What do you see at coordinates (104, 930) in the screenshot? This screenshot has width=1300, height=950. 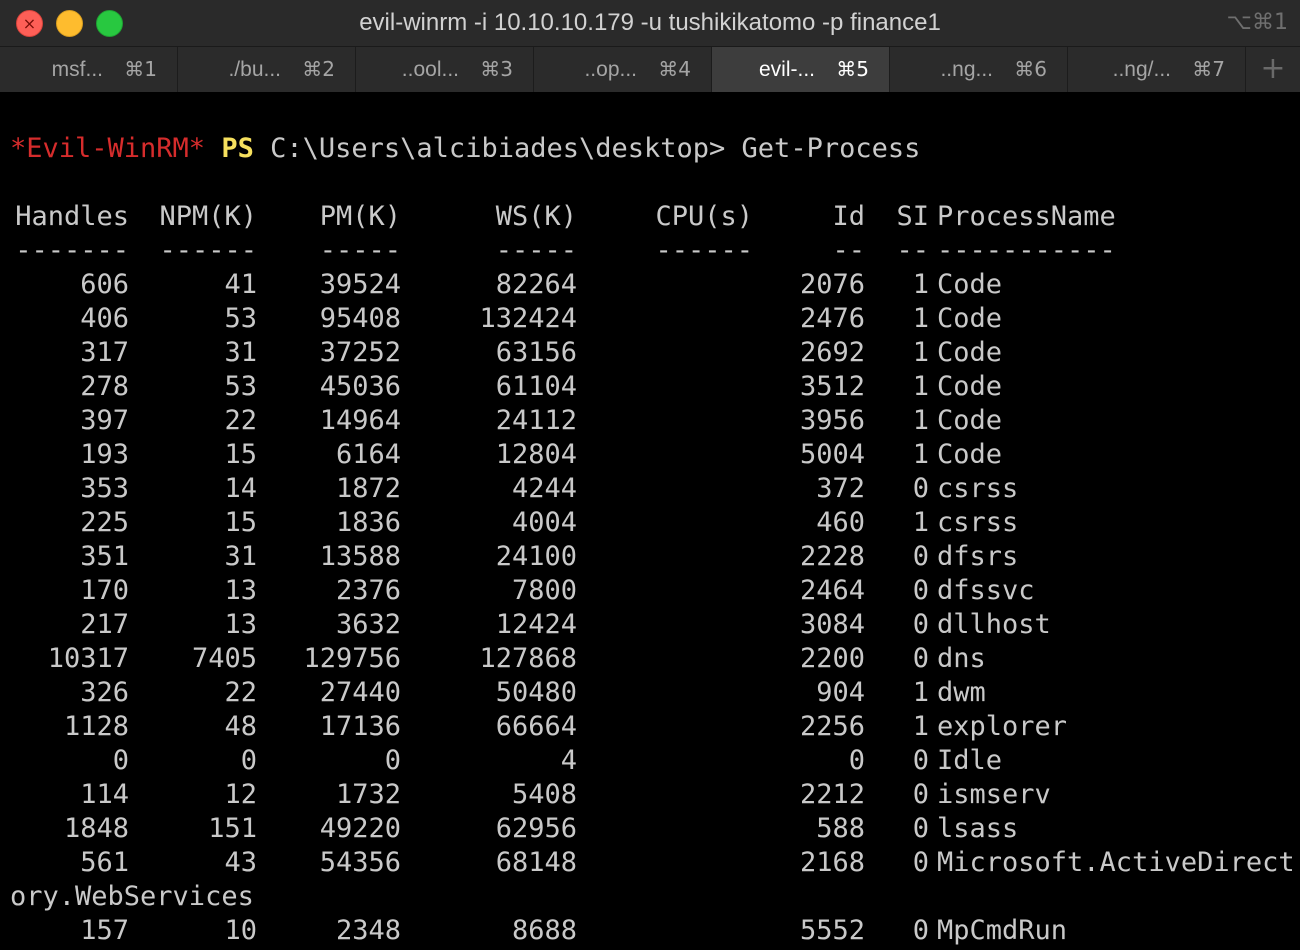 I see `cell-handles: 157` at bounding box center [104, 930].